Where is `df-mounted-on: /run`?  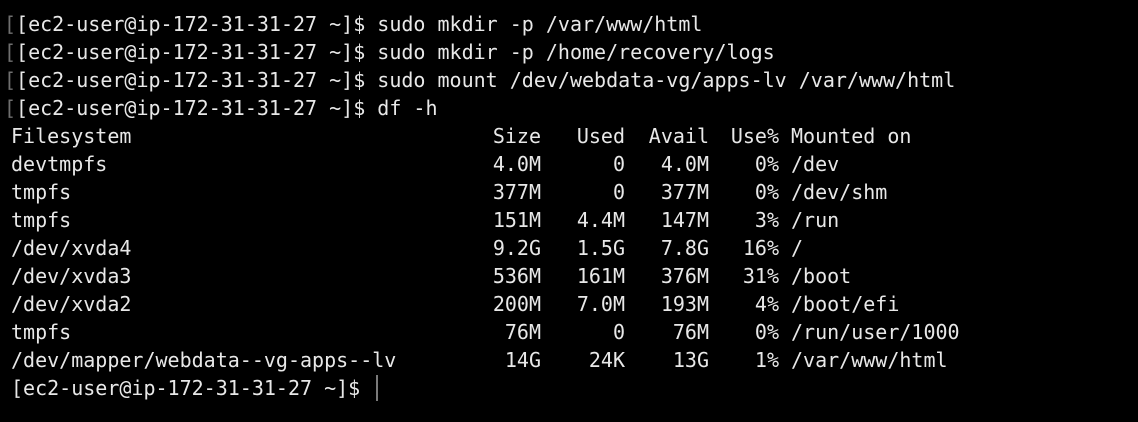
df-mounted-on: /run is located at coordinates (815, 220).